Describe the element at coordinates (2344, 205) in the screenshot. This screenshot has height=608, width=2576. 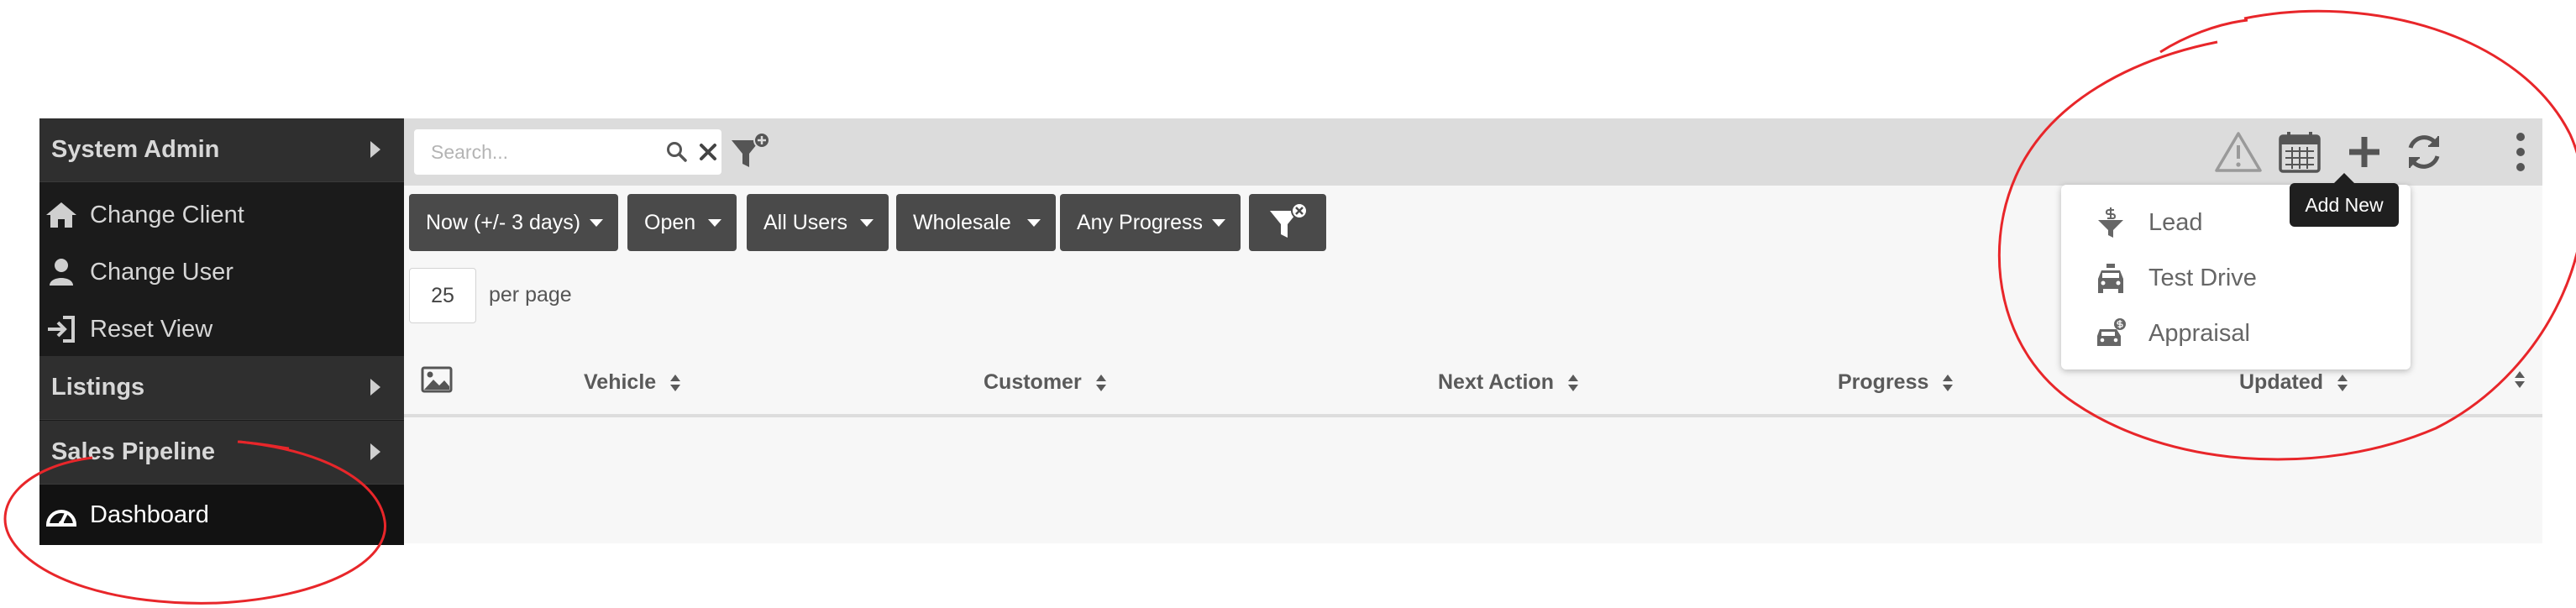
I see `add-new-tooltip: Add New` at that location.